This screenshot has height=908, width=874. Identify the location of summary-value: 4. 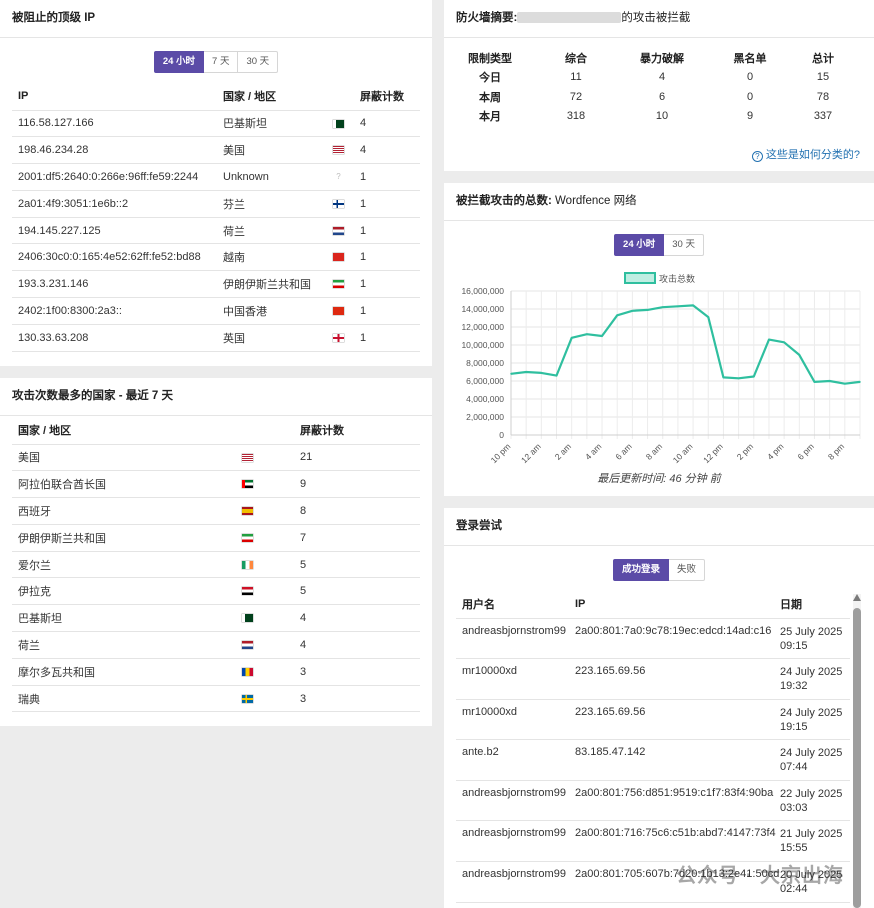
(662, 77).